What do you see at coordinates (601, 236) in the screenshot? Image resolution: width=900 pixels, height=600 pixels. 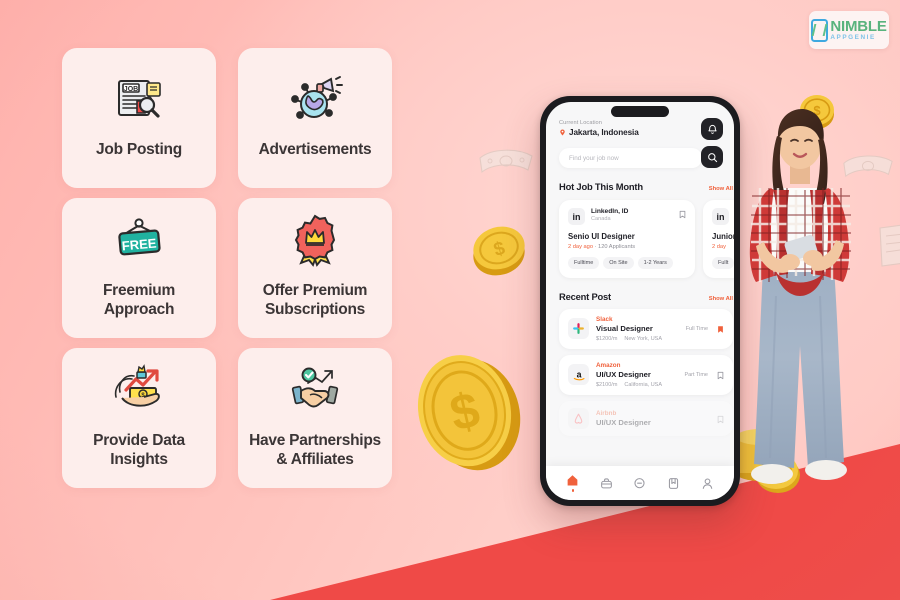 I see `job-role: Senio UI Designer` at bounding box center [601, 236].